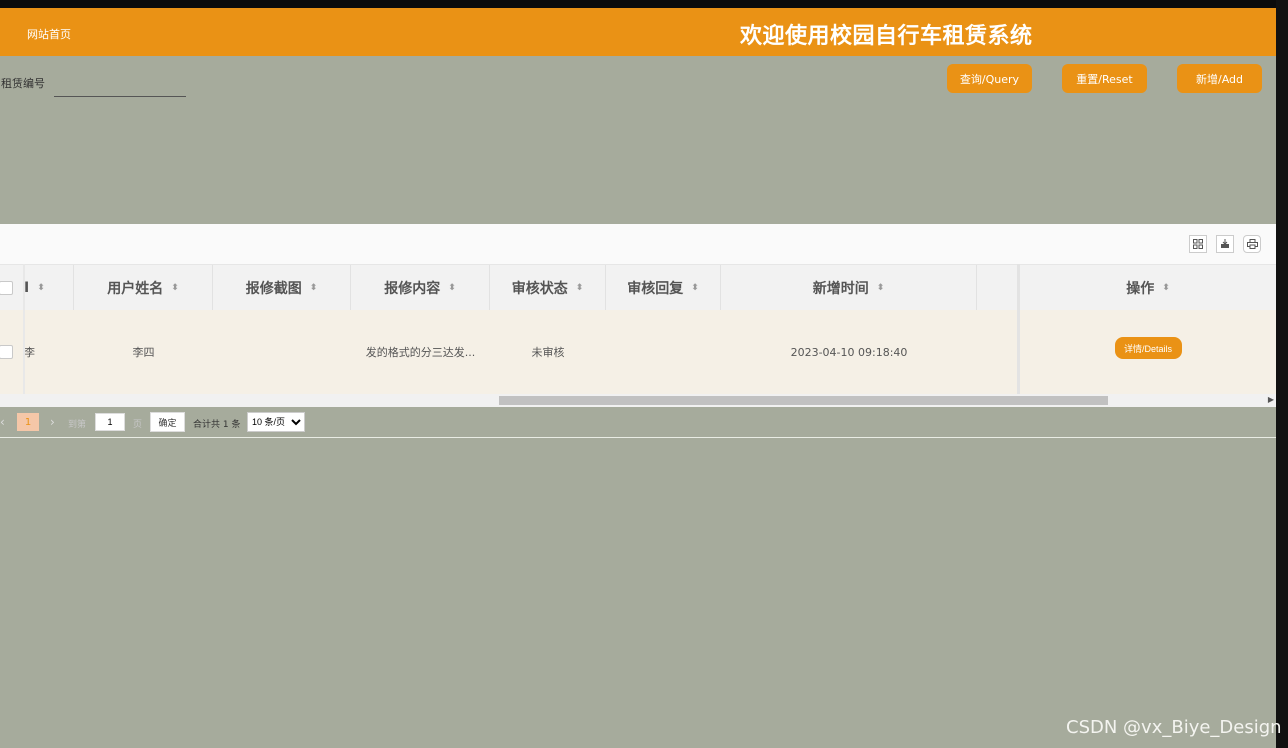  What do you see at coordinates (1104, 78) in the screenshot?
I see `reset-button: 重置/Reset` at bounding box center [1104, 78].